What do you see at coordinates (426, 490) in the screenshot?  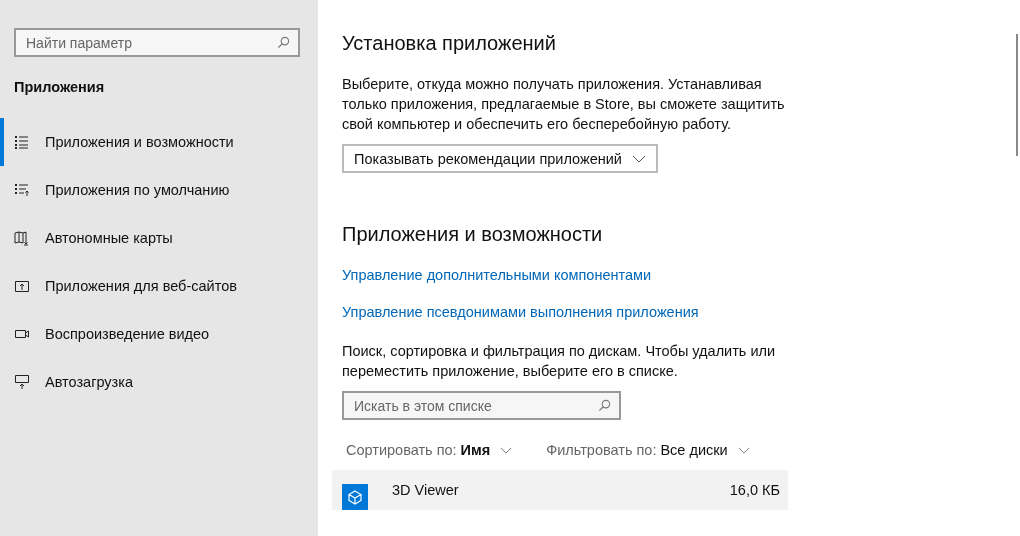 I see `app-name: 3D Viewer` at bounding box center [426, 490].